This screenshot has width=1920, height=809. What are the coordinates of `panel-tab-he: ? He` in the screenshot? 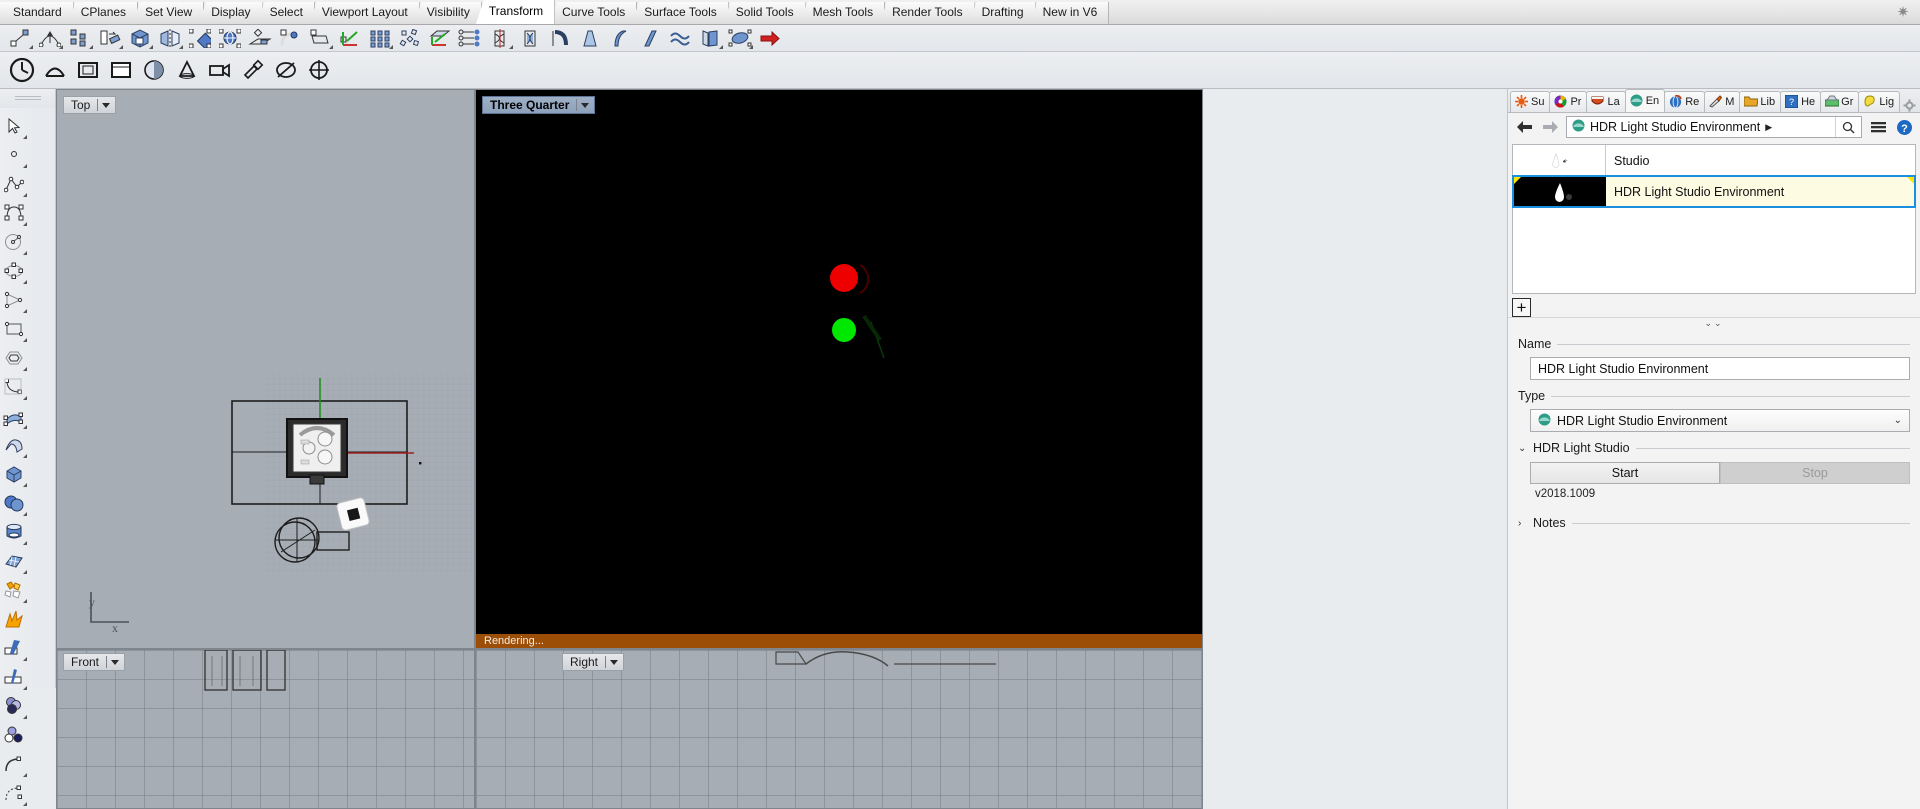 It's located at (1801, 101).